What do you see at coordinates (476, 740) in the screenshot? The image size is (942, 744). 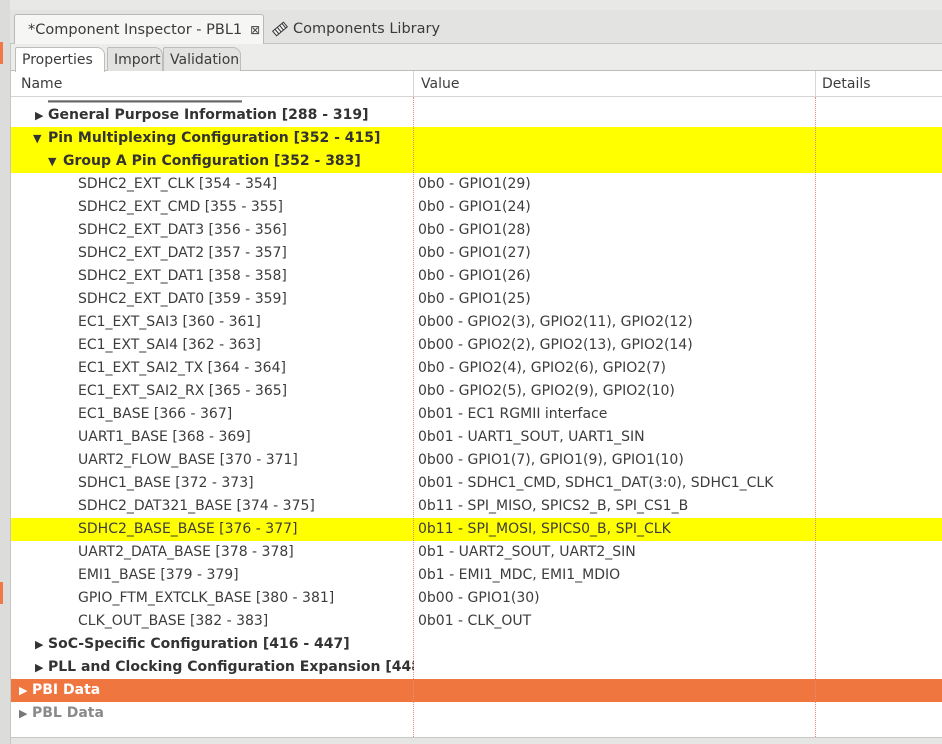 I see `horizontal-scrollbar` at bounding box center [476, 740].